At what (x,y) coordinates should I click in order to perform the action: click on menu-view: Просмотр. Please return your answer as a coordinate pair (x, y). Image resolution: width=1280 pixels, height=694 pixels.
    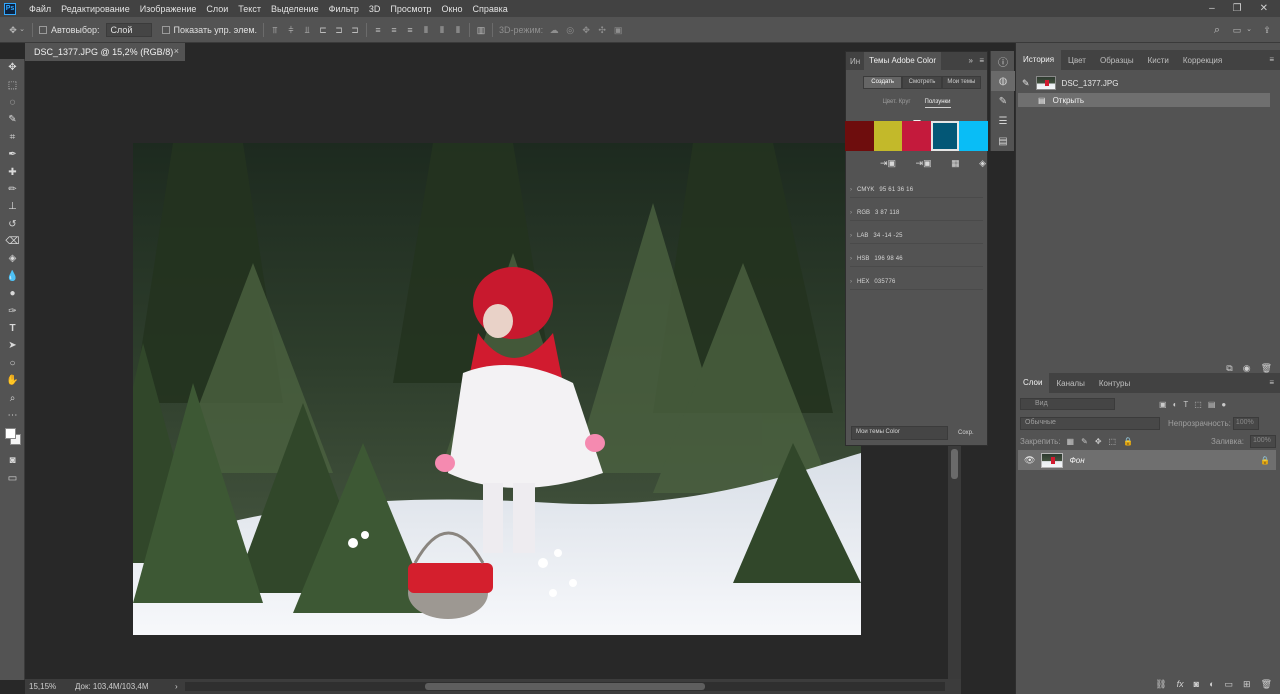
    Looking at the image, I should click on (410, 9).